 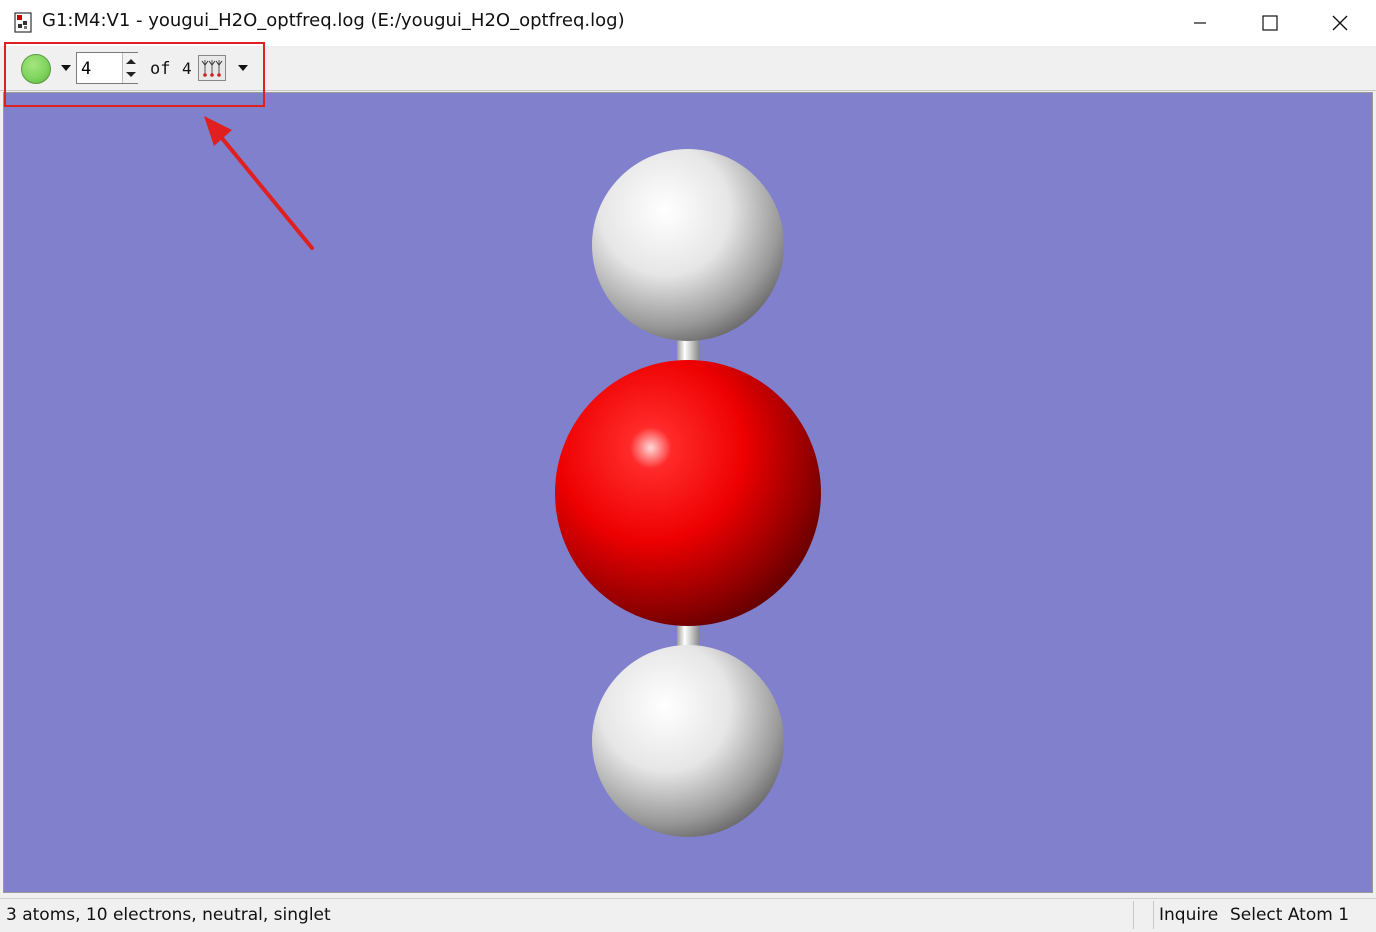 I want to click on atom-hydrogen-bottom, so click(x=688, y=741).